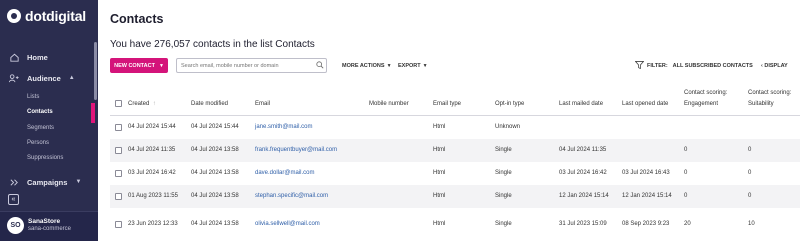  I want to click on active-indicator, so click(93, 113).